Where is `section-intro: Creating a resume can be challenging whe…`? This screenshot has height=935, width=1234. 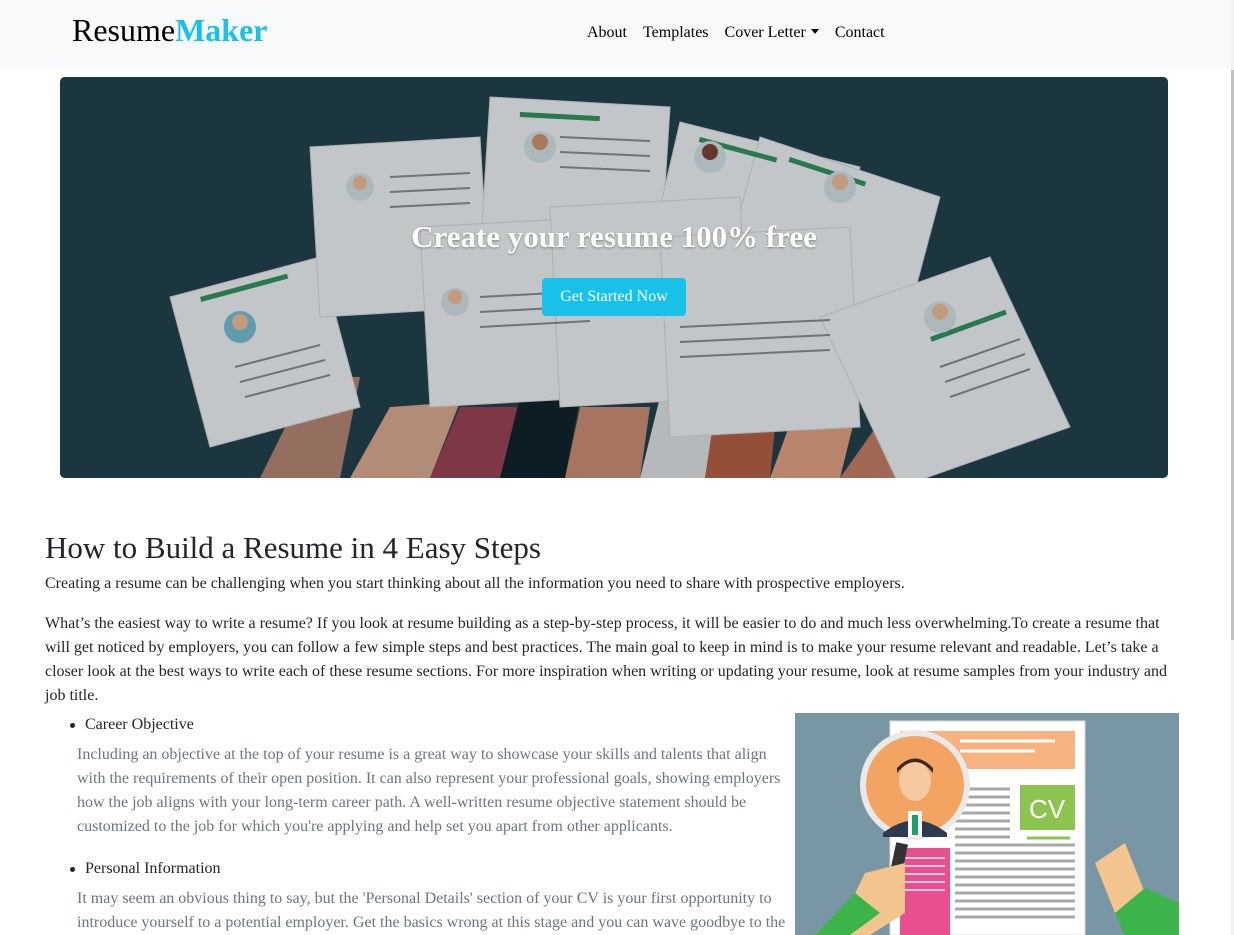 section-intro: Creating a resume can be challenging whe… is located at coordinates (475, 583).